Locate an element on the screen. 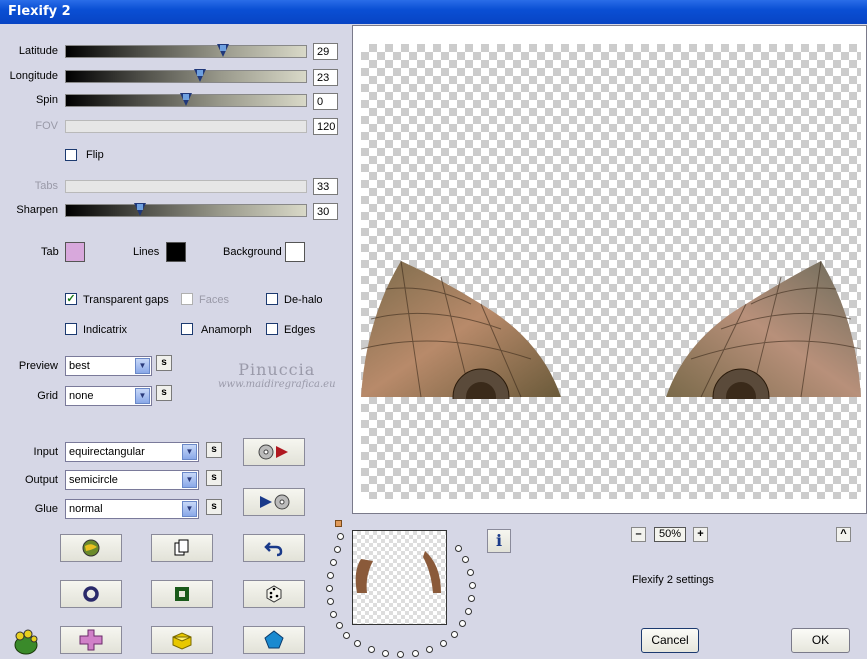  input-label: Input is located at coordinates (45, 452).